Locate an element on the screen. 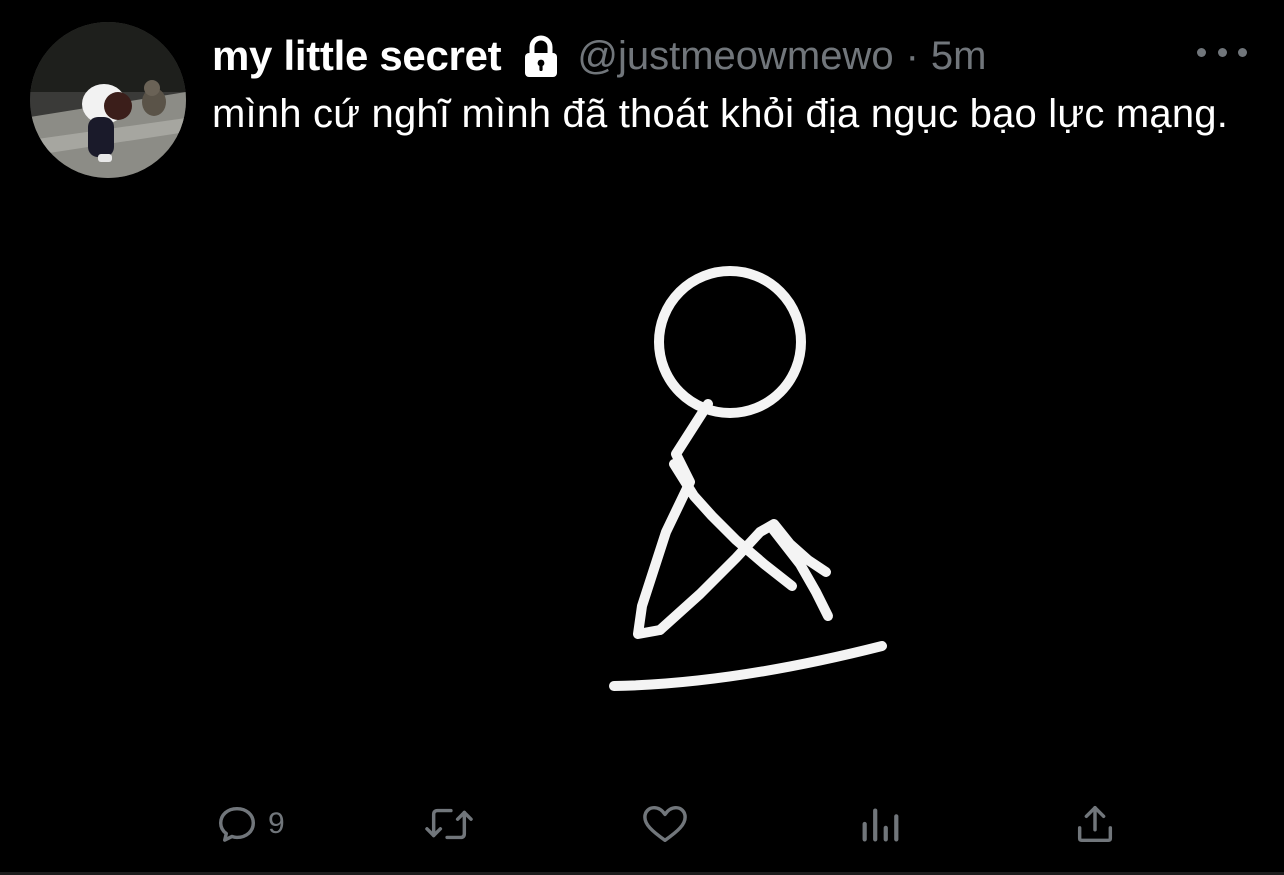  analytics-icon is located at coordinates (880, 824).